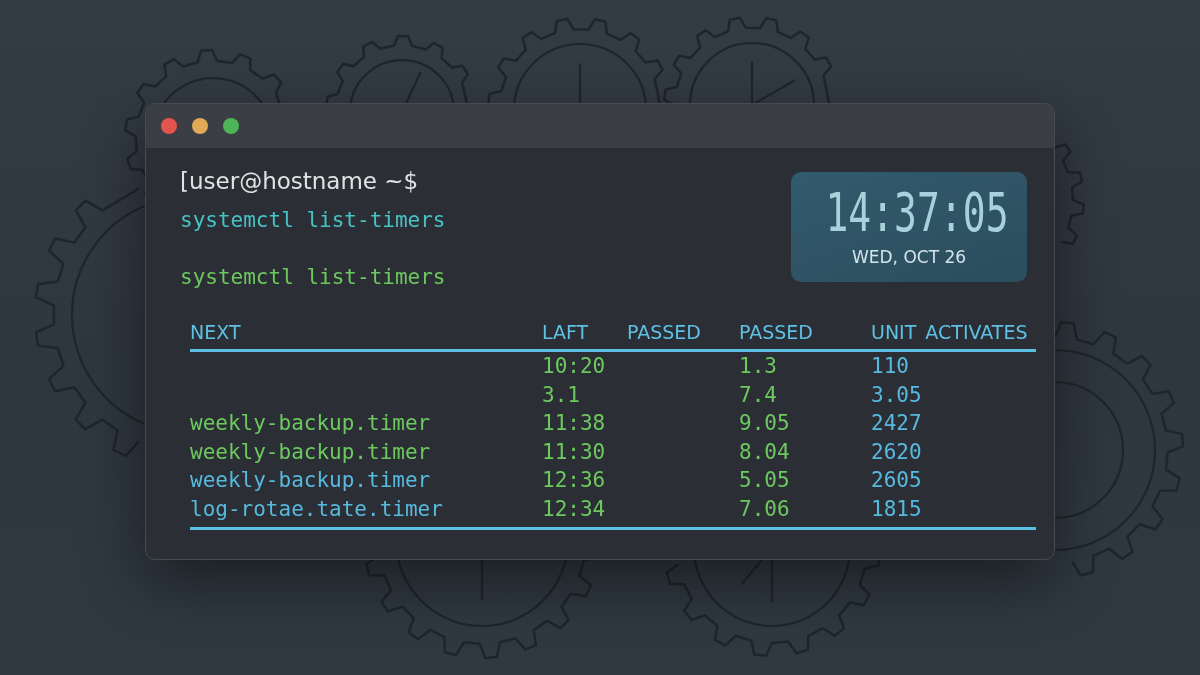 This screenshot has height=675, width=1200. What do you see at coordinates (764, 508) in the screenshot?
I see `table-cell: 7.06` at bounding box center [764, 508].